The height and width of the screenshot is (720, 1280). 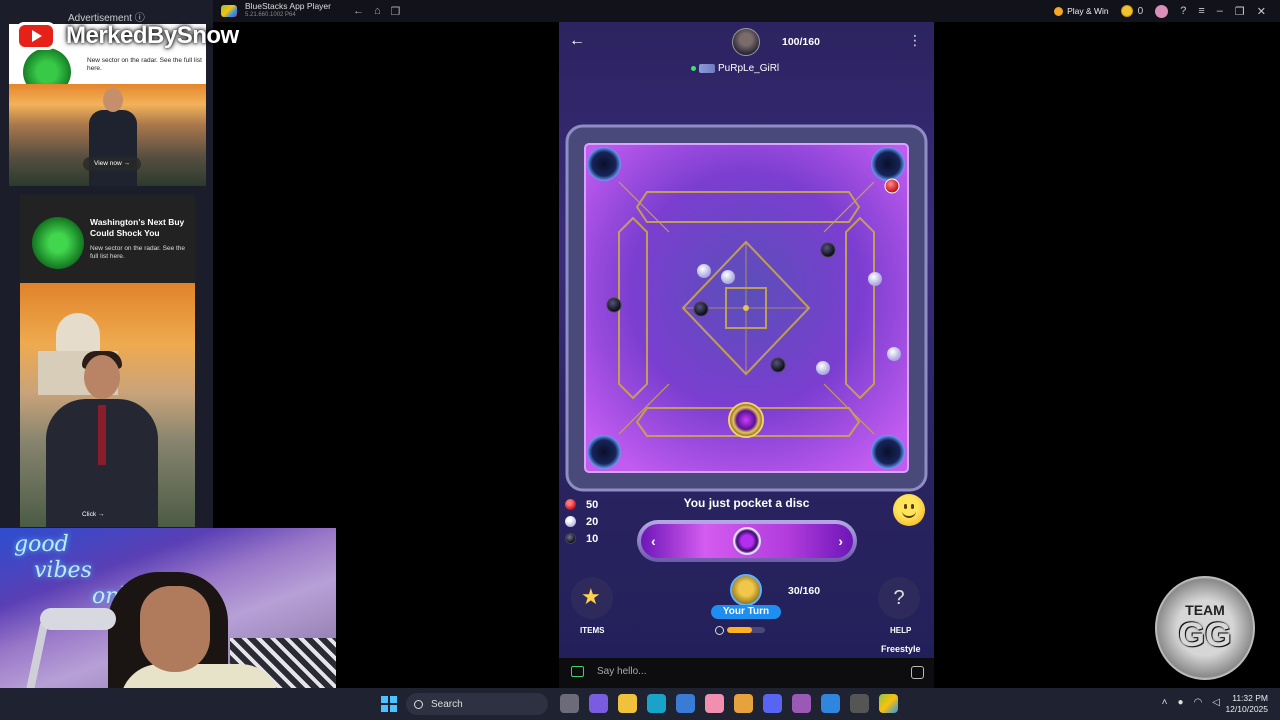 What do you see at coordinates (1165, 702) in the screenshot?
I see `chevron-up-icon: ˄` at bounding box center [1165, 702].